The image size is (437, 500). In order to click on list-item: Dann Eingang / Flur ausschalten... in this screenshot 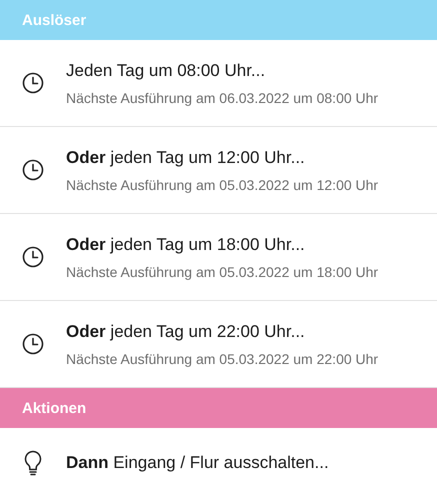, I will do `click(218, 463)`.